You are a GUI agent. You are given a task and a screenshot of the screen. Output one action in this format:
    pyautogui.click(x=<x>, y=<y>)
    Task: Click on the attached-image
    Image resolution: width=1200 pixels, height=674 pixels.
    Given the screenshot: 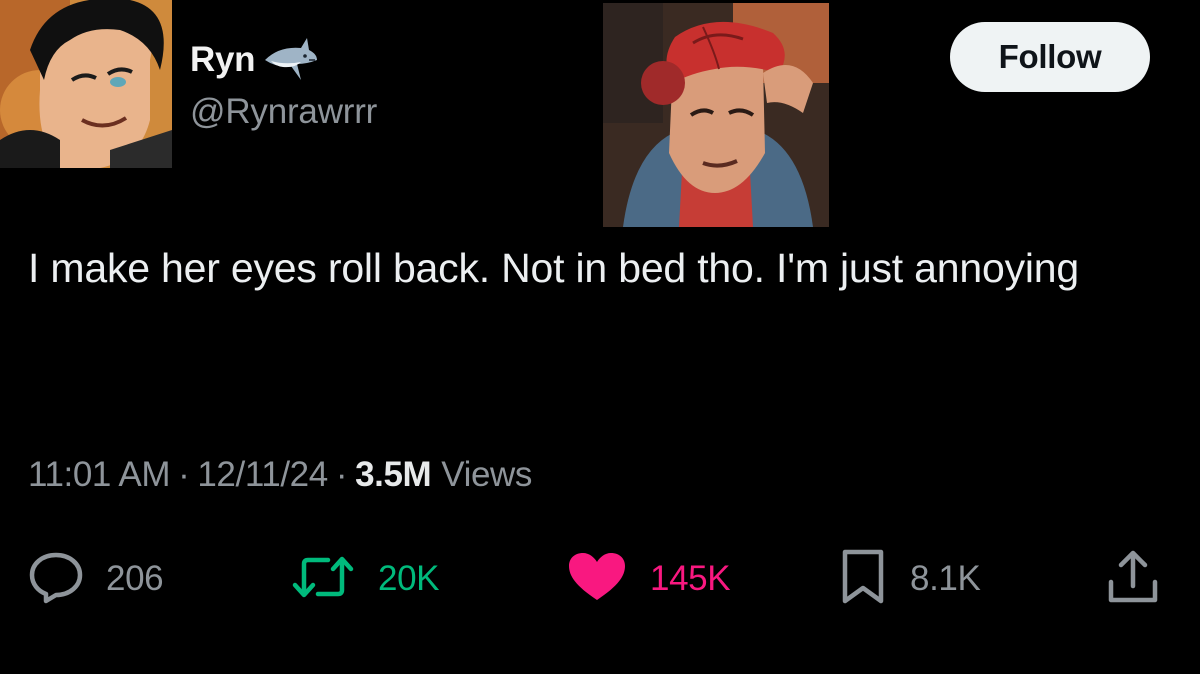 What is the action you would take?
    pyautogui.click(x=716, y=115)
    